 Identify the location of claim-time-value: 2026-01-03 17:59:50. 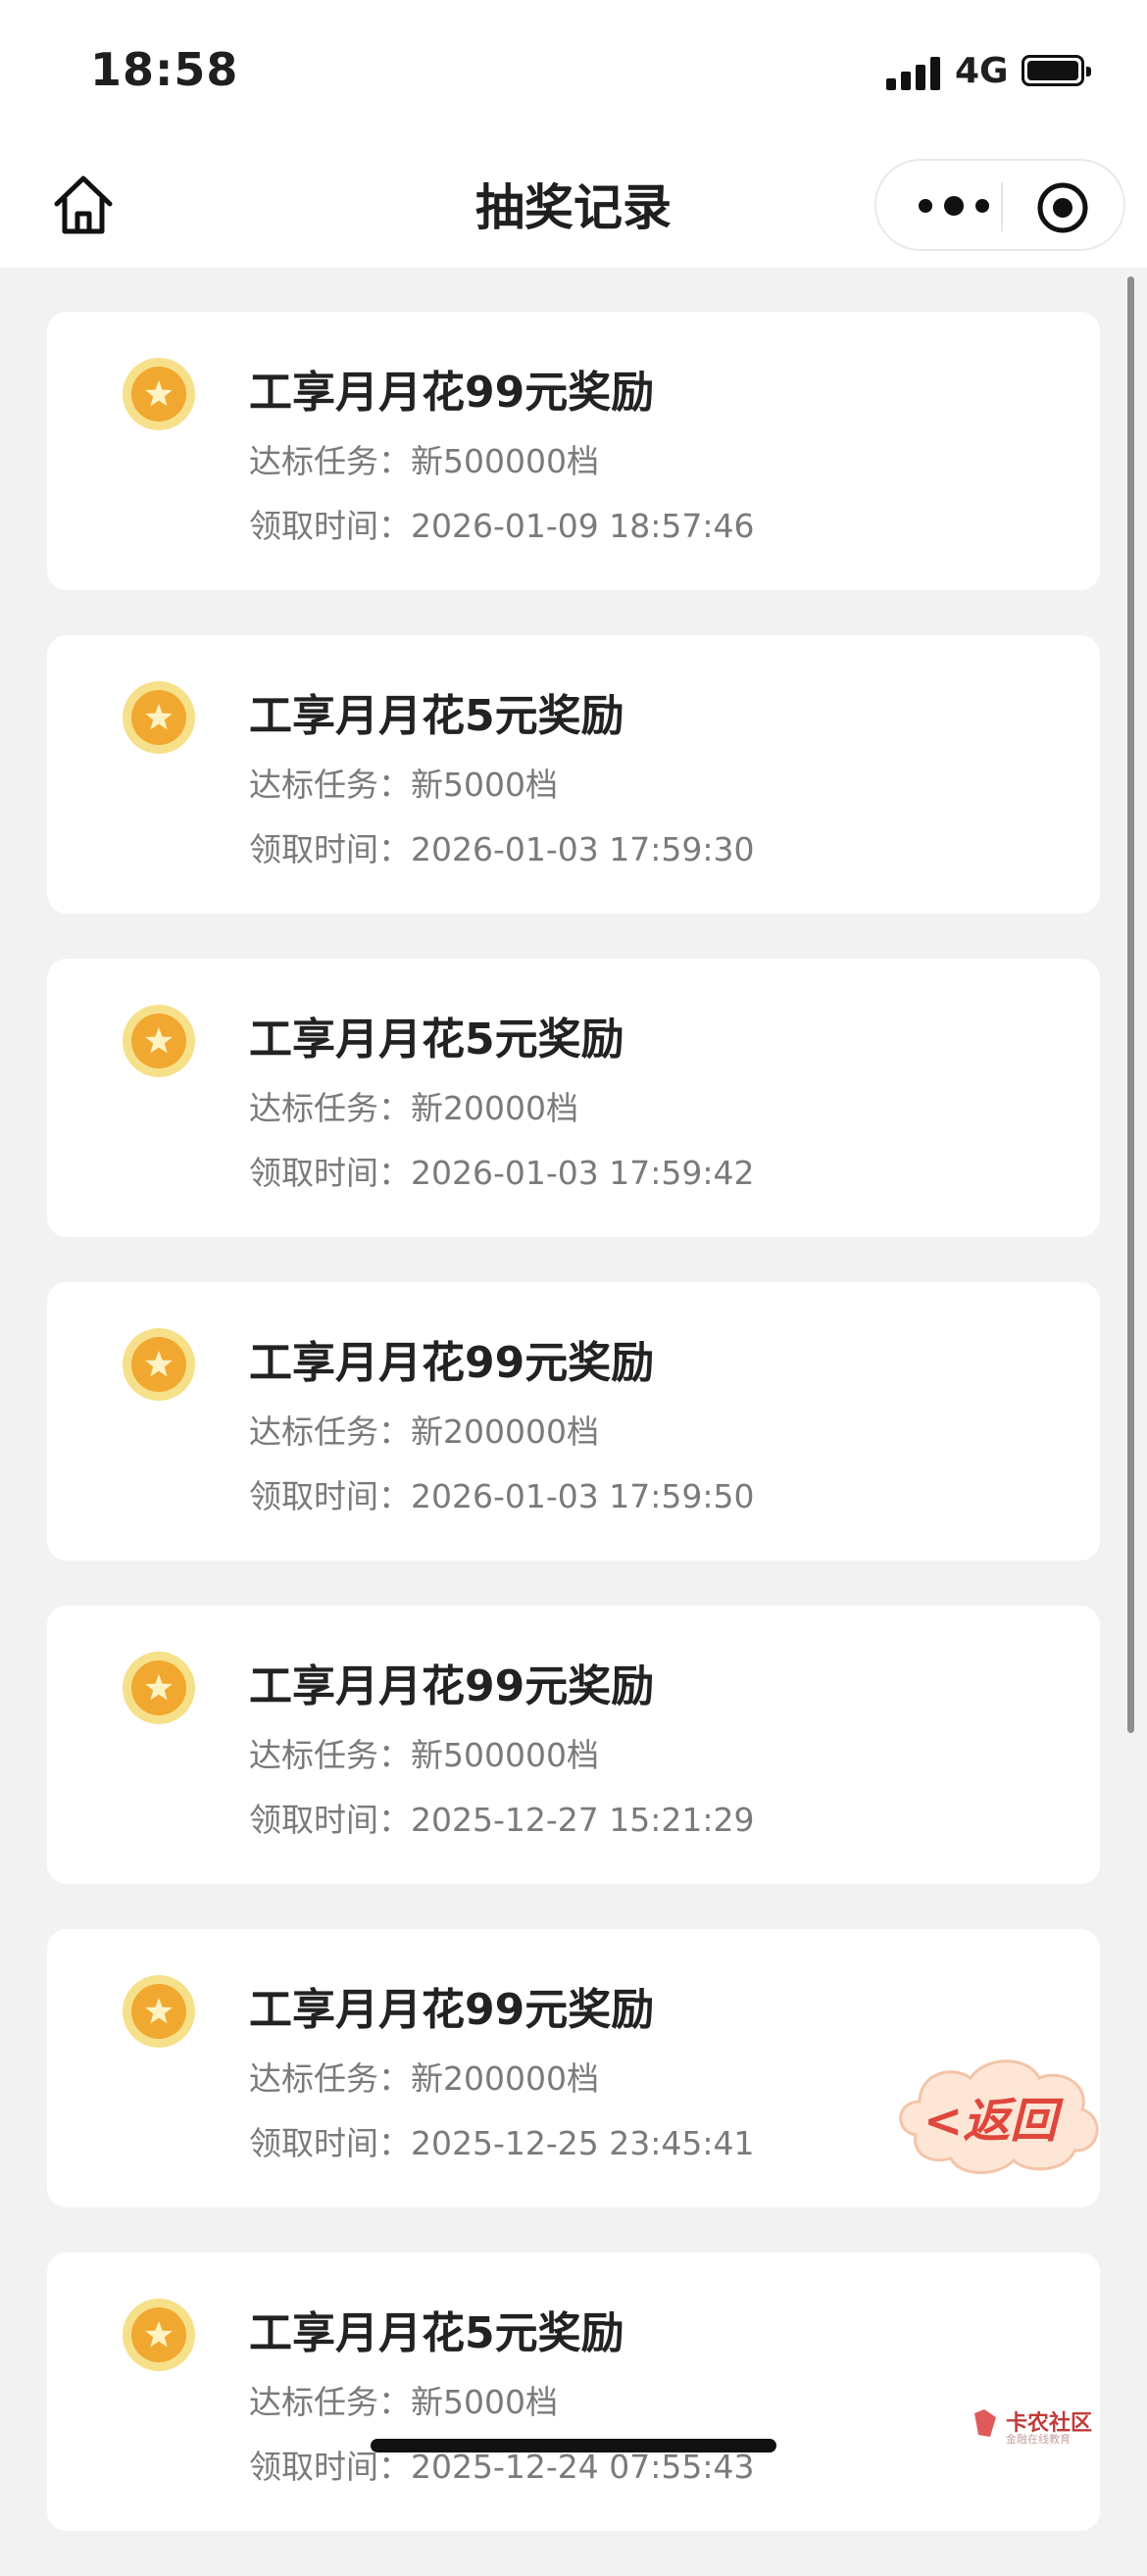
(583, 1496).